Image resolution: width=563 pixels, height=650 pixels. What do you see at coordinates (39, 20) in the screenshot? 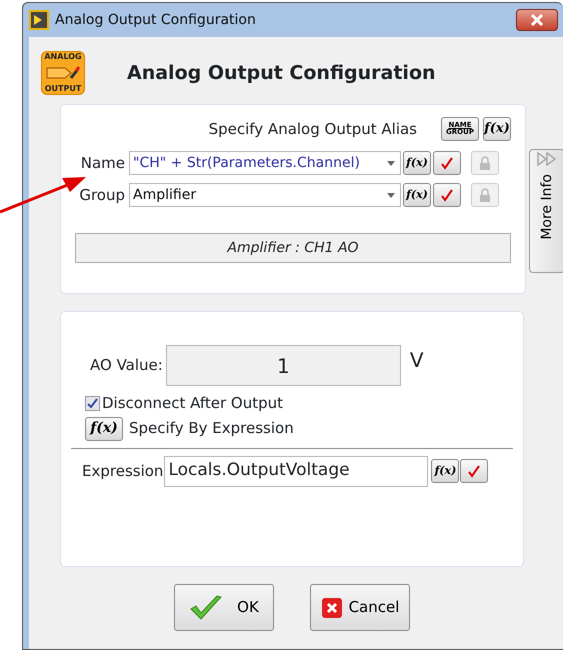
I see `app-icon` at bounding box center [39, 20].